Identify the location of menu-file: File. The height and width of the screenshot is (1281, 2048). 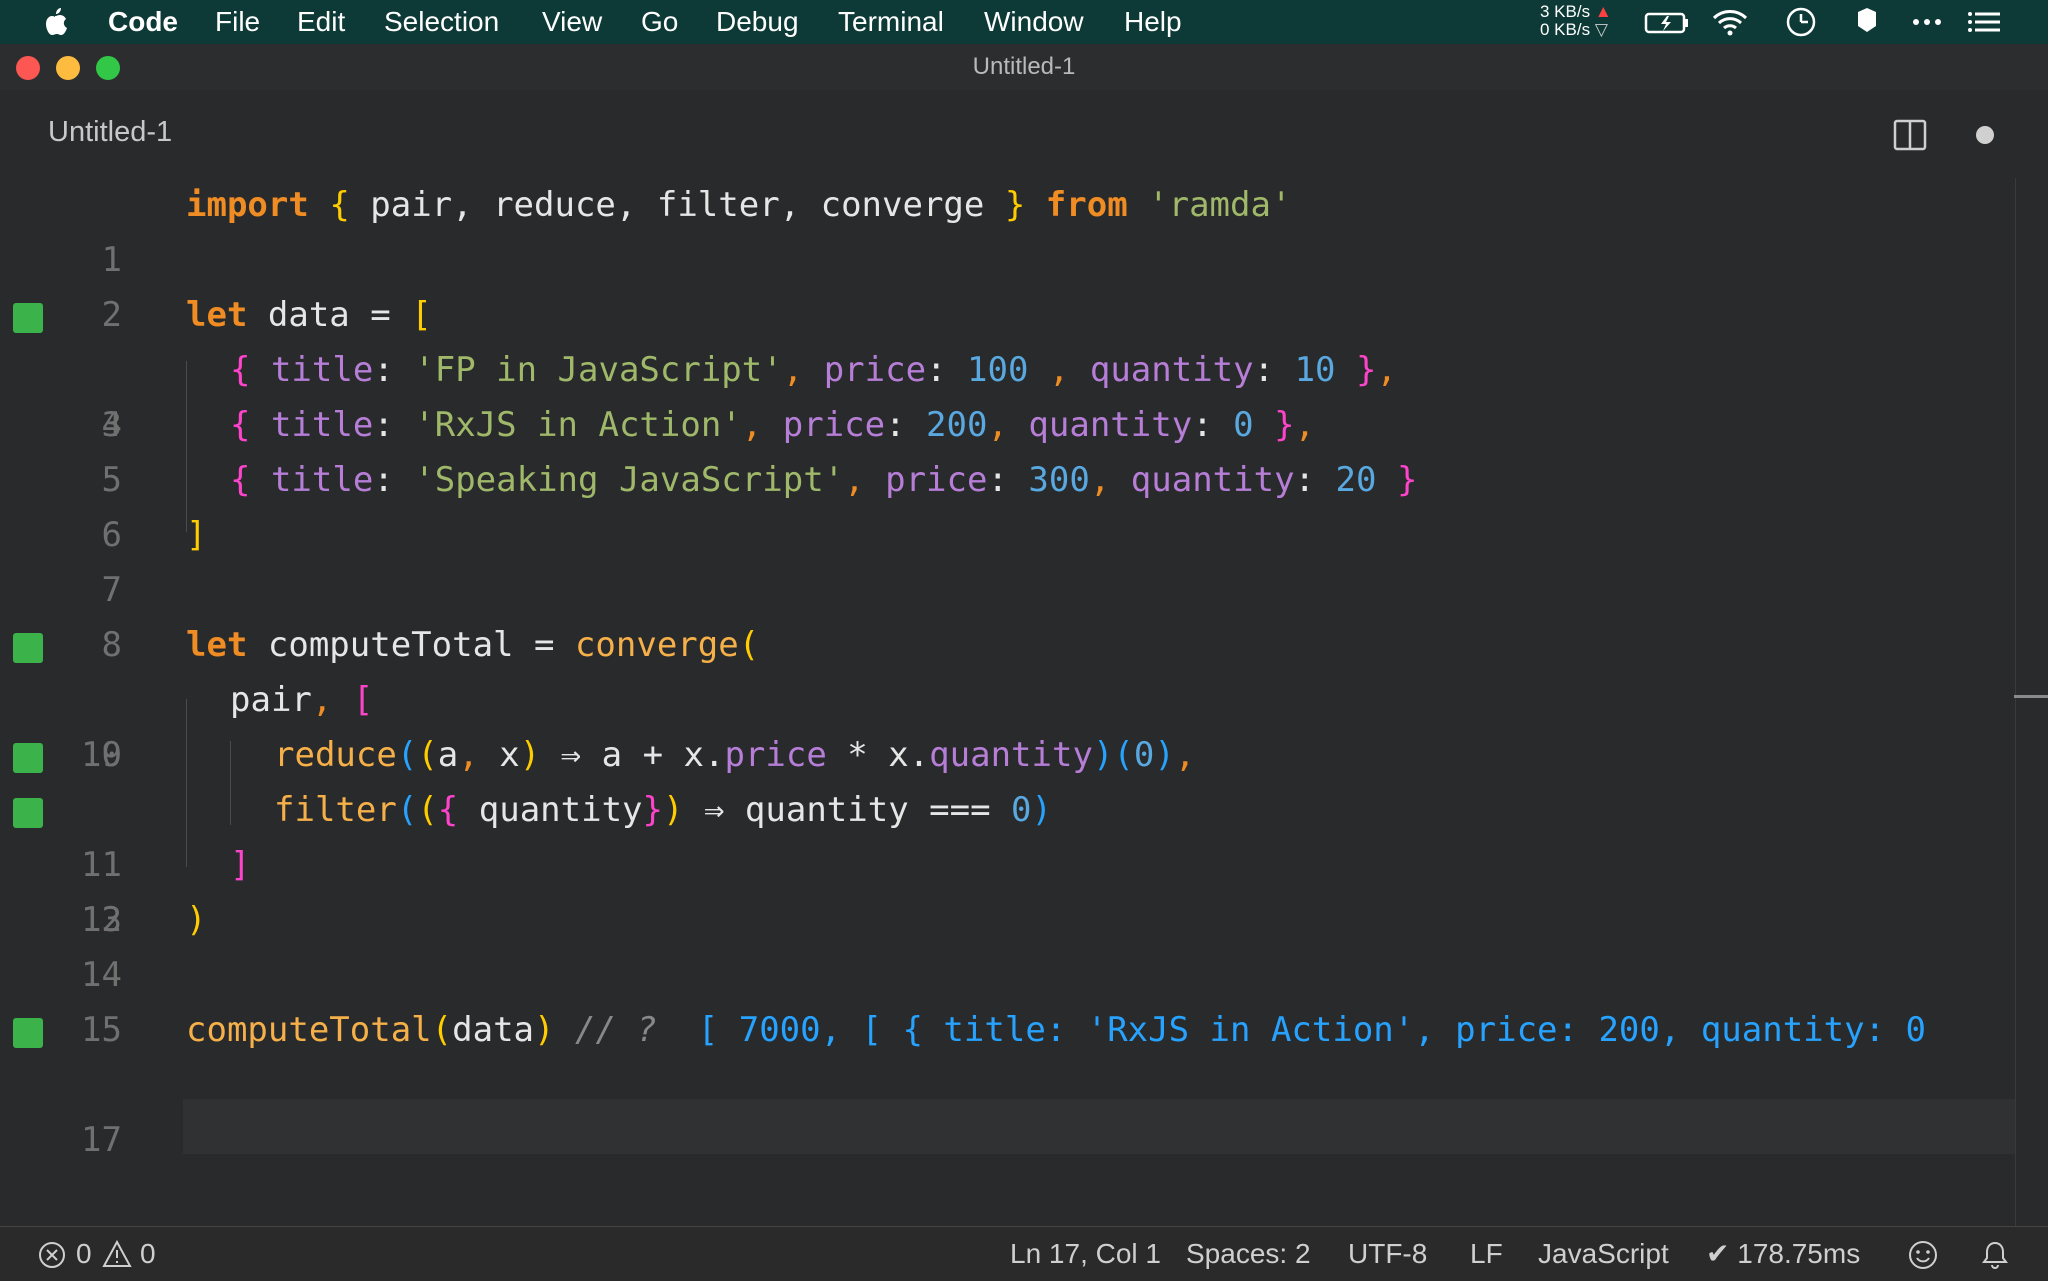
(237, 22).